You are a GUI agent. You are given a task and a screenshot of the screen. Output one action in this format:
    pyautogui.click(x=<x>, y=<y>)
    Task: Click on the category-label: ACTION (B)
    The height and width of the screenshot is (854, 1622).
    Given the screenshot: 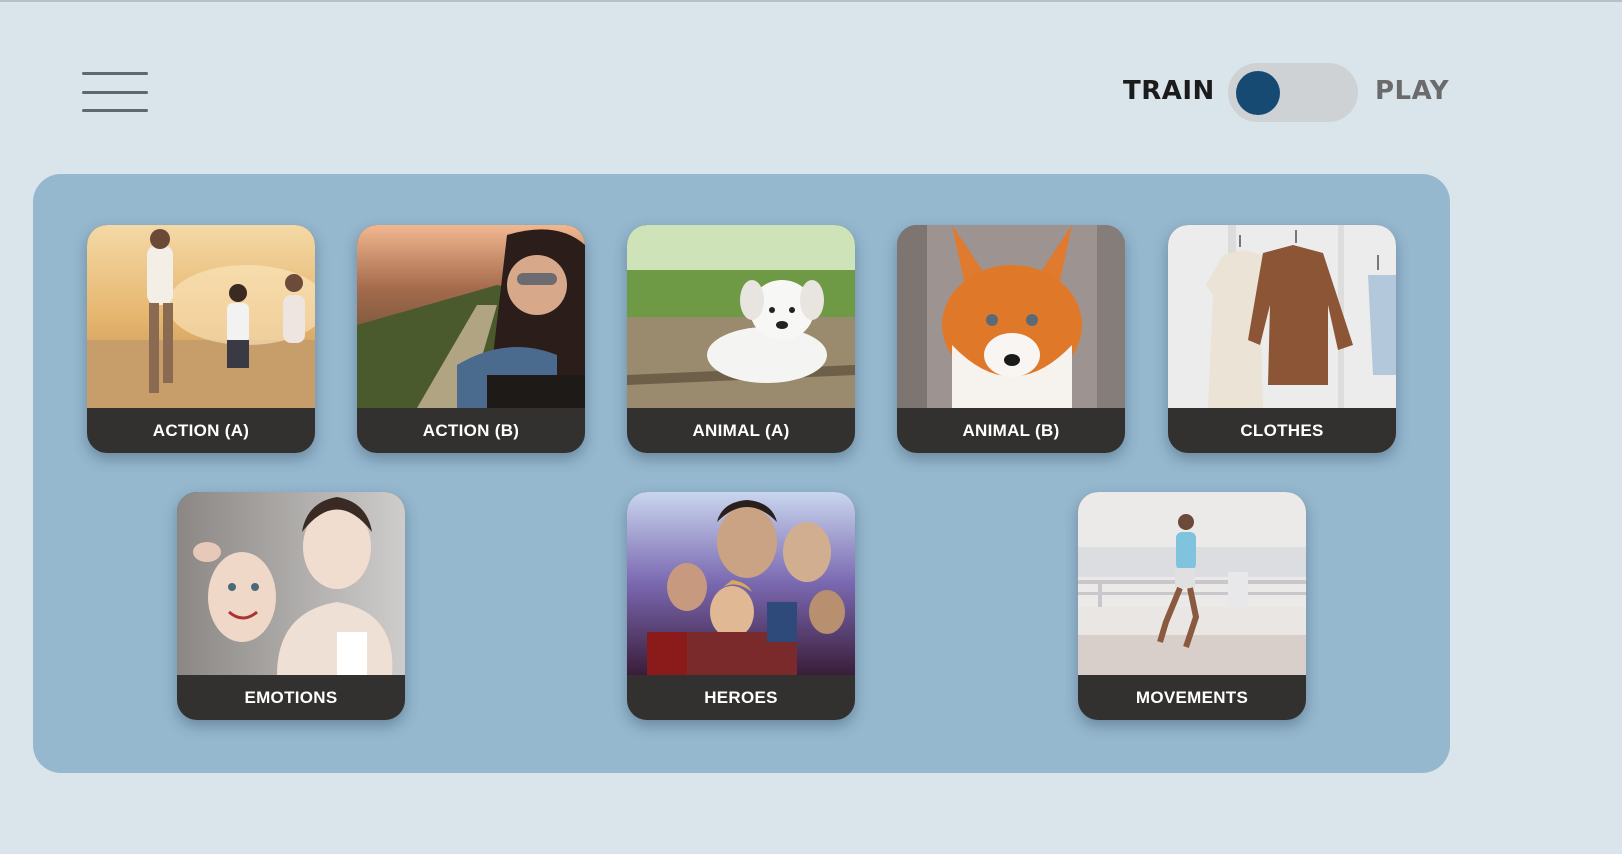 What is the action you would take?
    pyautogui.click(x=471, y=430)
    